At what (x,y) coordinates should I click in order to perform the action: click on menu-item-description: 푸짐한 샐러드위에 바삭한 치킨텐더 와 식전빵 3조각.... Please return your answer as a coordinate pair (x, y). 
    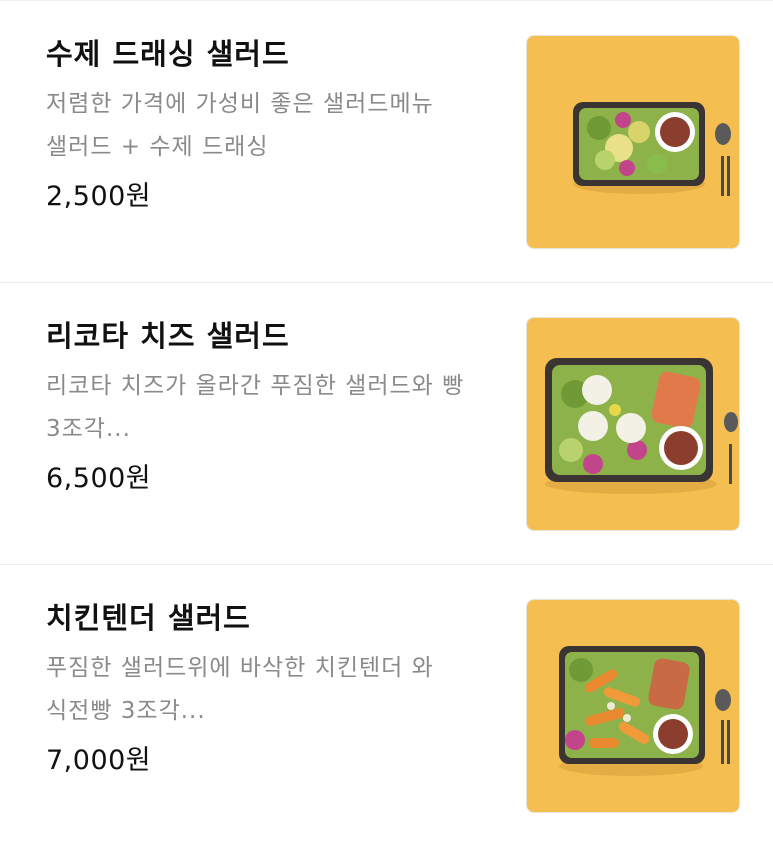
    Looking at the image, I should click on (281, 690).